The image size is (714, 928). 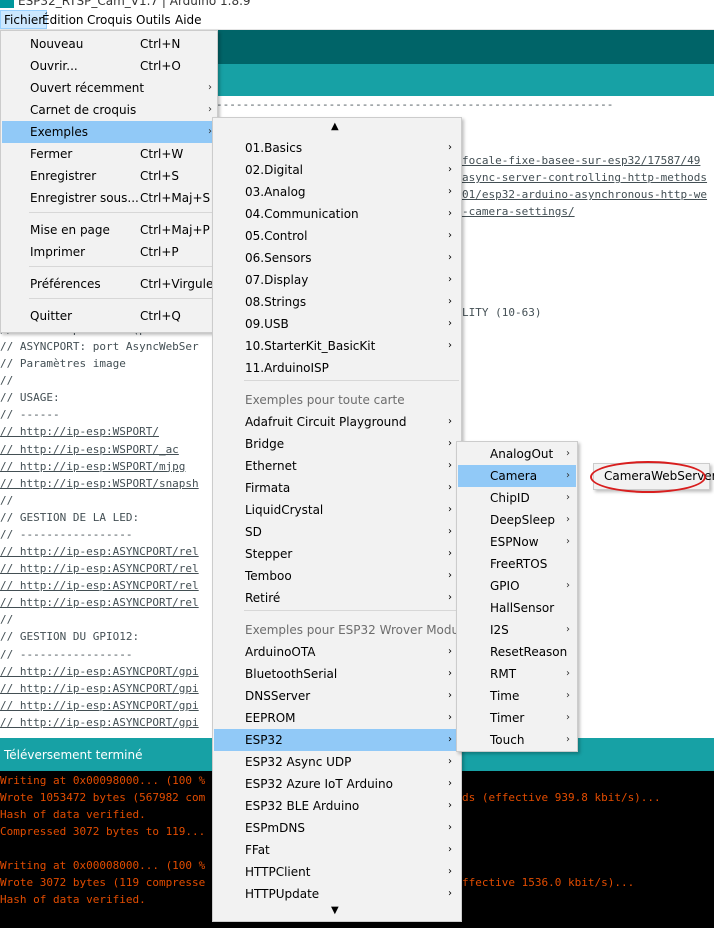 What do you see at coordinates (351, 380) in the screenshot?
I see `menu-separator` at bounding box center [351, 380].